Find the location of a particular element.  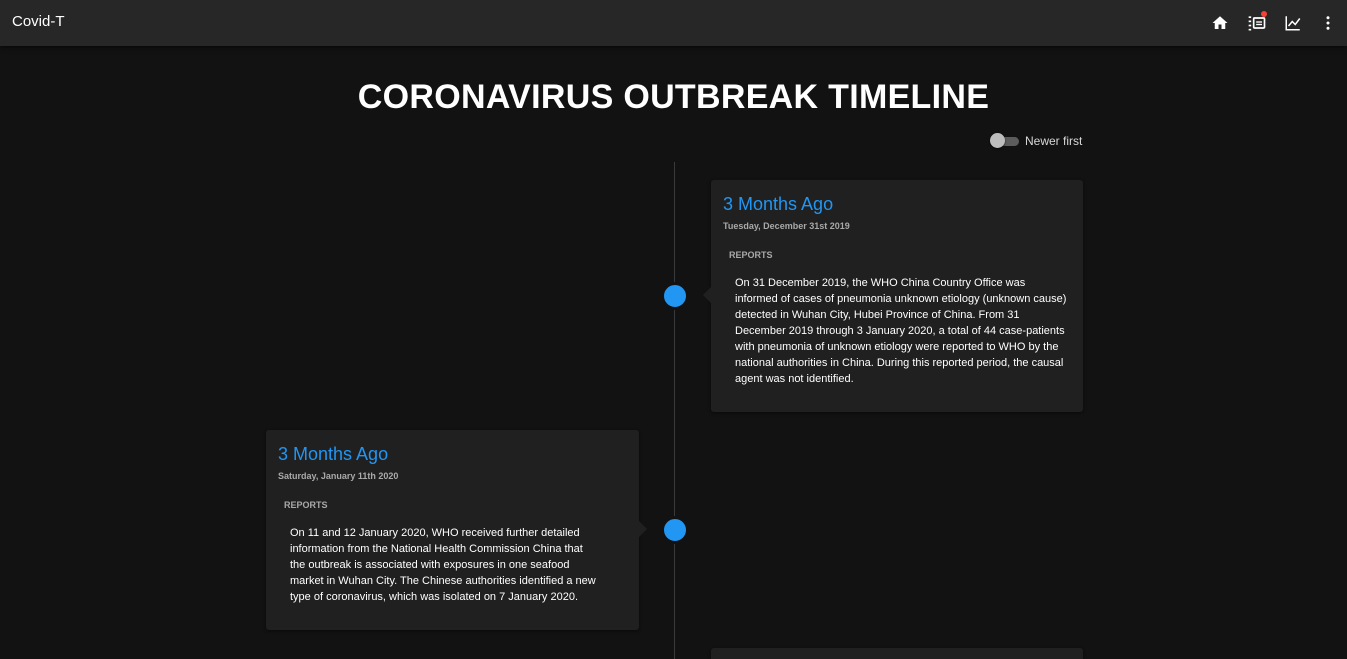

card-date: Saturday, January 11th 2020 is located at coordinates (338, 476).